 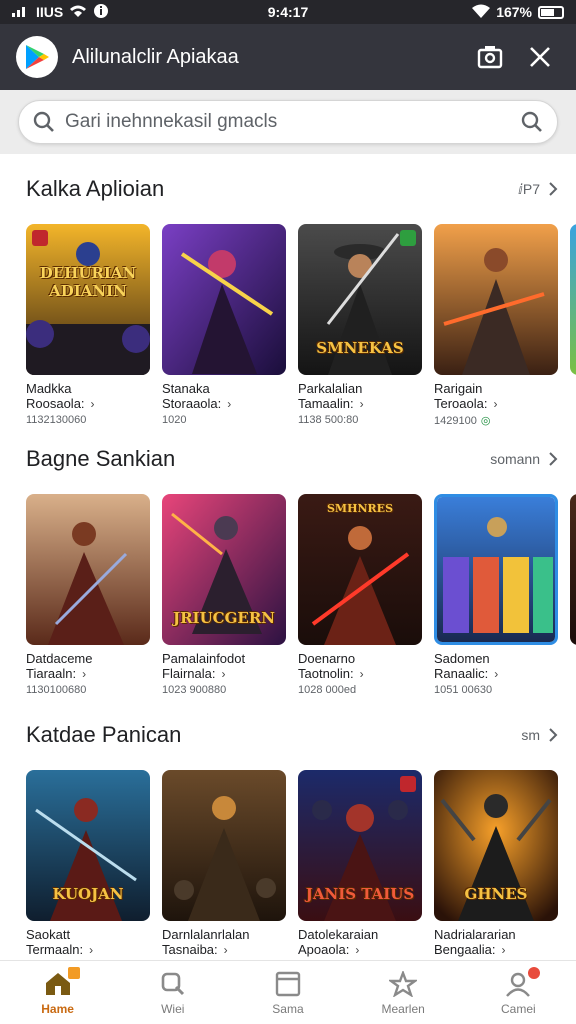 I want to click on search-input, so click(x=293, y=122).